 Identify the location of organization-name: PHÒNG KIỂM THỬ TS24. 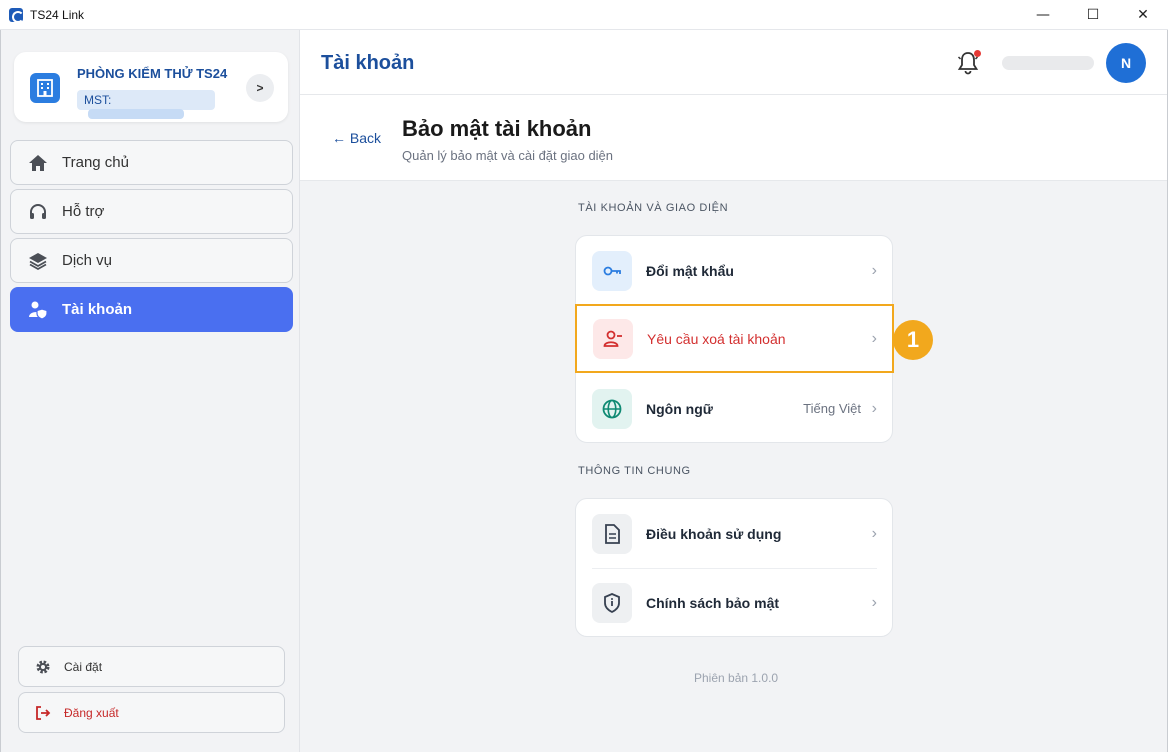
(152, 73).